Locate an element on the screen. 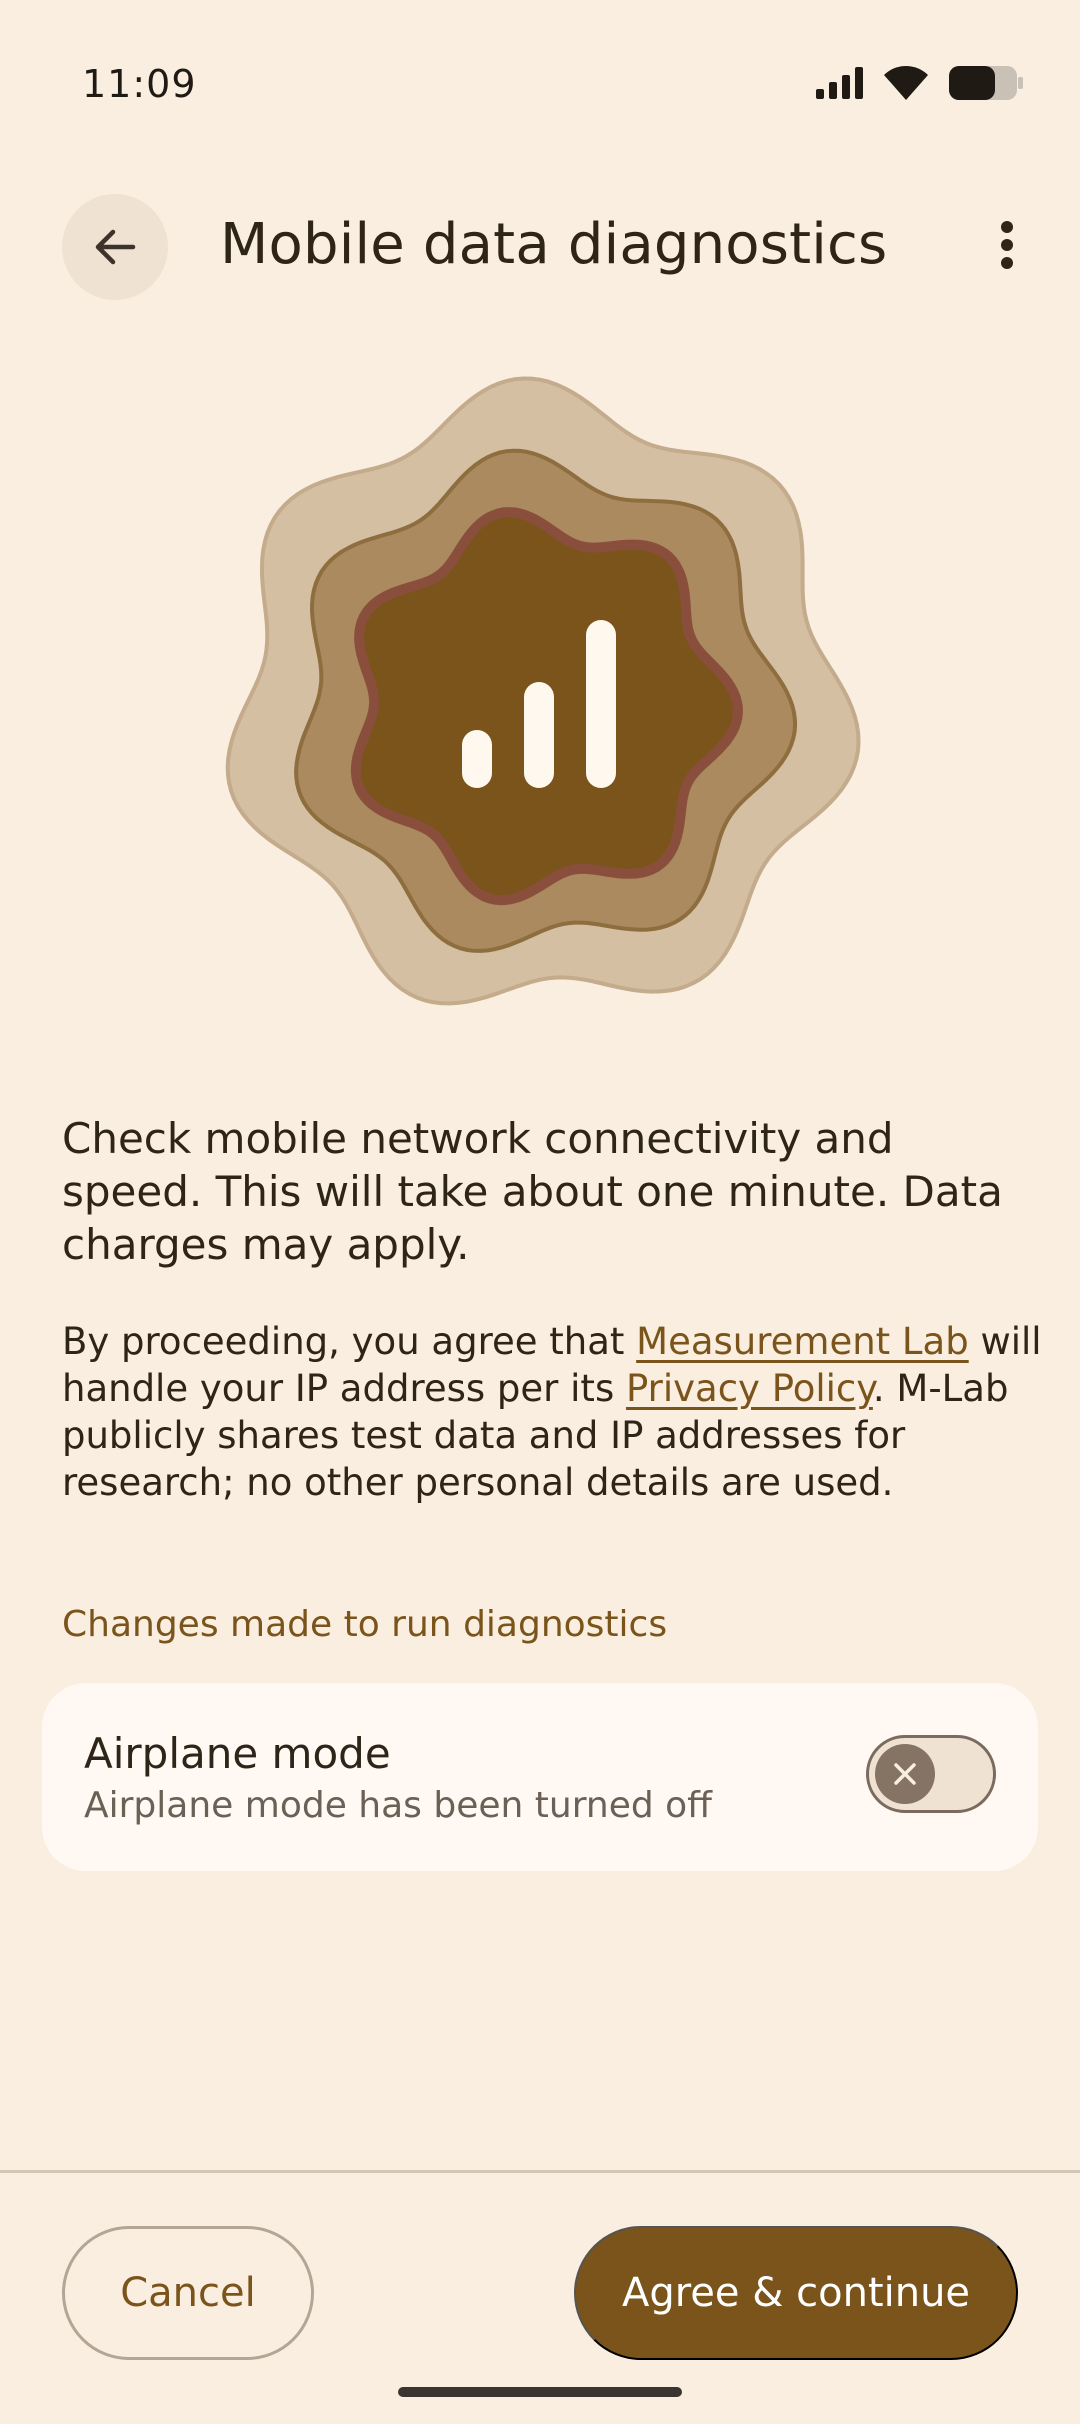 The height and width of the screenshot is (2424, 1080). gesture-nav-handle is located at coordinates (540, 2392).